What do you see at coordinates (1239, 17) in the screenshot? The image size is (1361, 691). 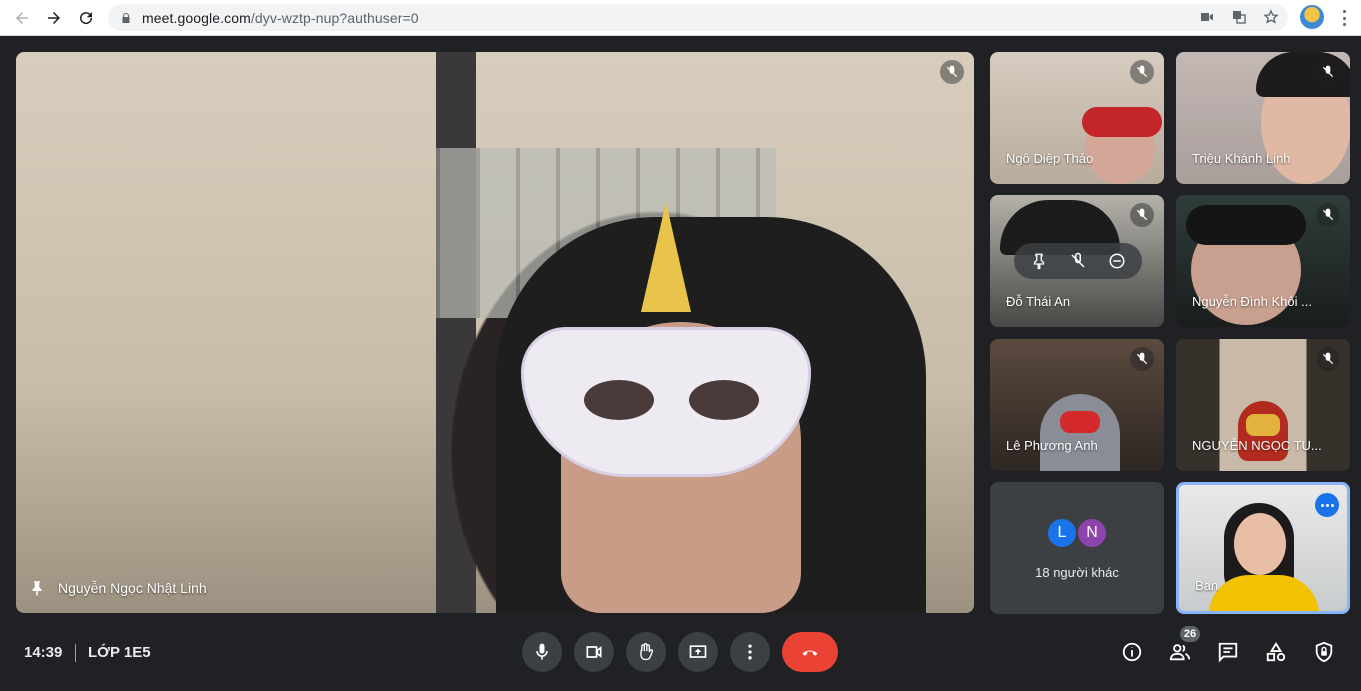 I see `translate-icon` at bounding box center [1239, 17].